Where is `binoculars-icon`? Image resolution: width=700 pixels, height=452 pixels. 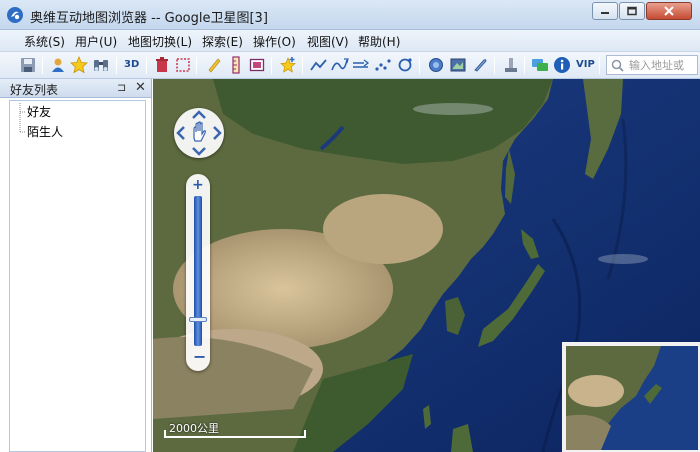
binoculars-icon is located at coordinates (101, 65).